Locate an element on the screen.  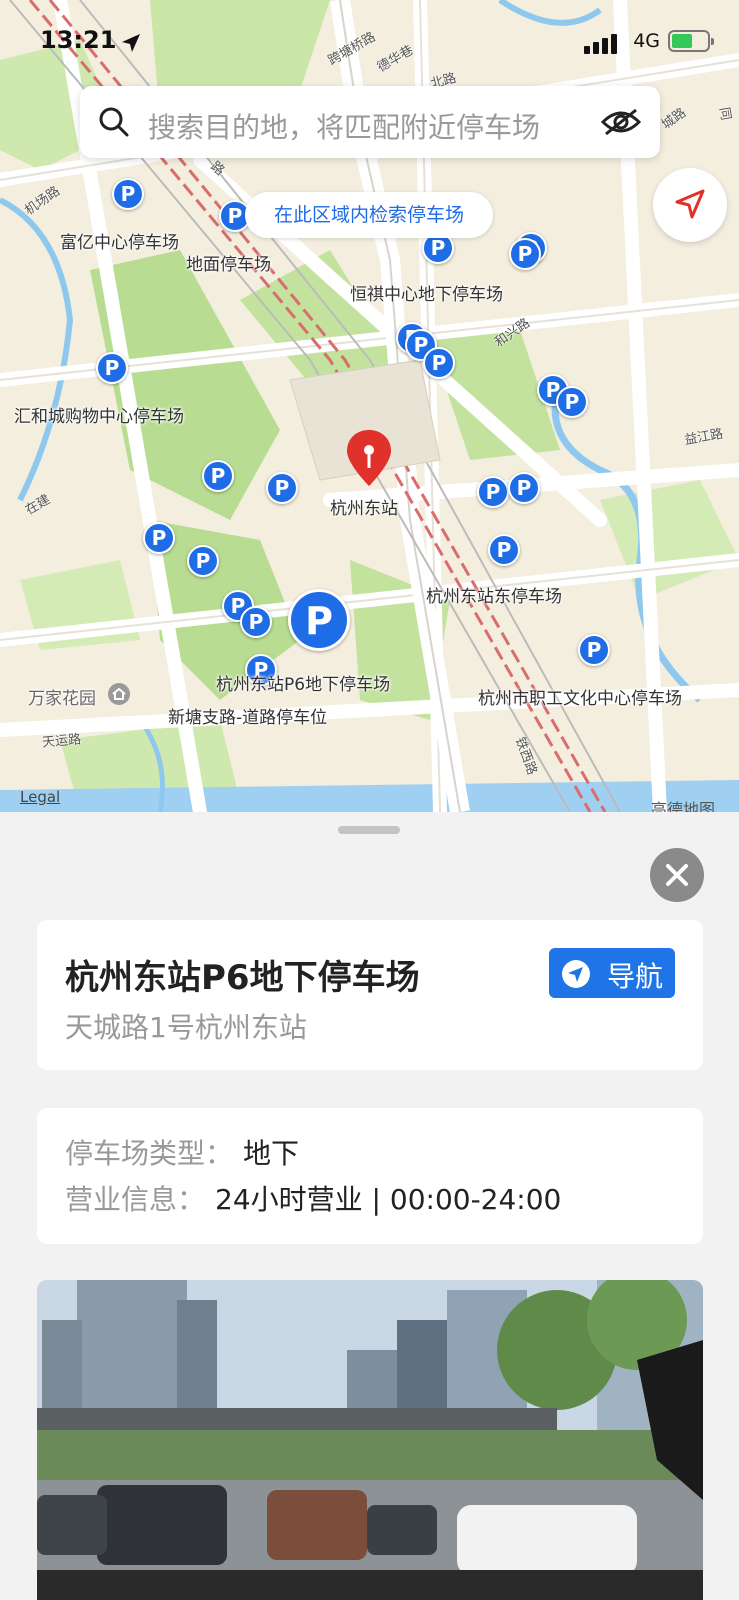
parking-type-label: 停车场类型： is located at coordinates (149, 1153).